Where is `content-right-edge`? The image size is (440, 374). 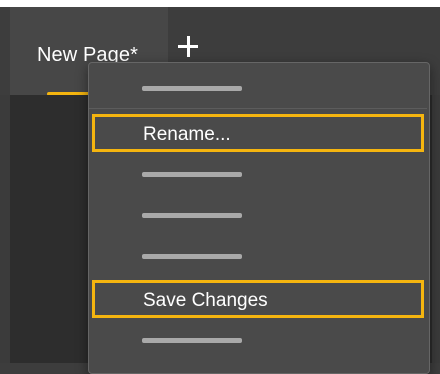 content-right-edge is located at coordinates (436, 229).